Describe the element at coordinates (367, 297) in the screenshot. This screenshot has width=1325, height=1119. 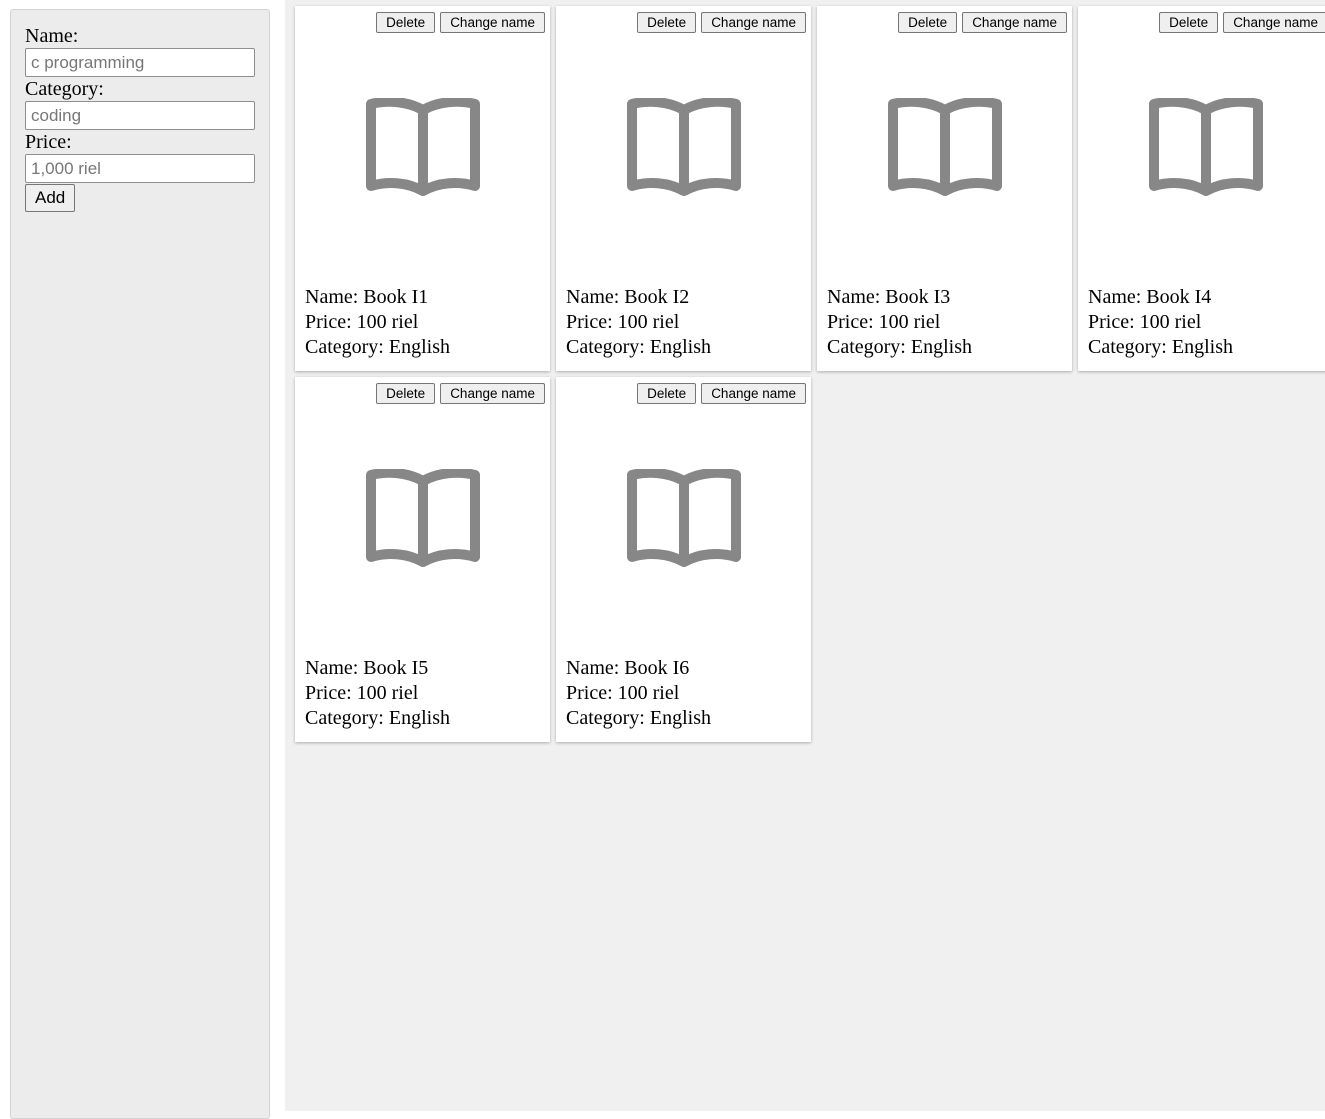
I see `book-name: Name: Book I1` at that location.